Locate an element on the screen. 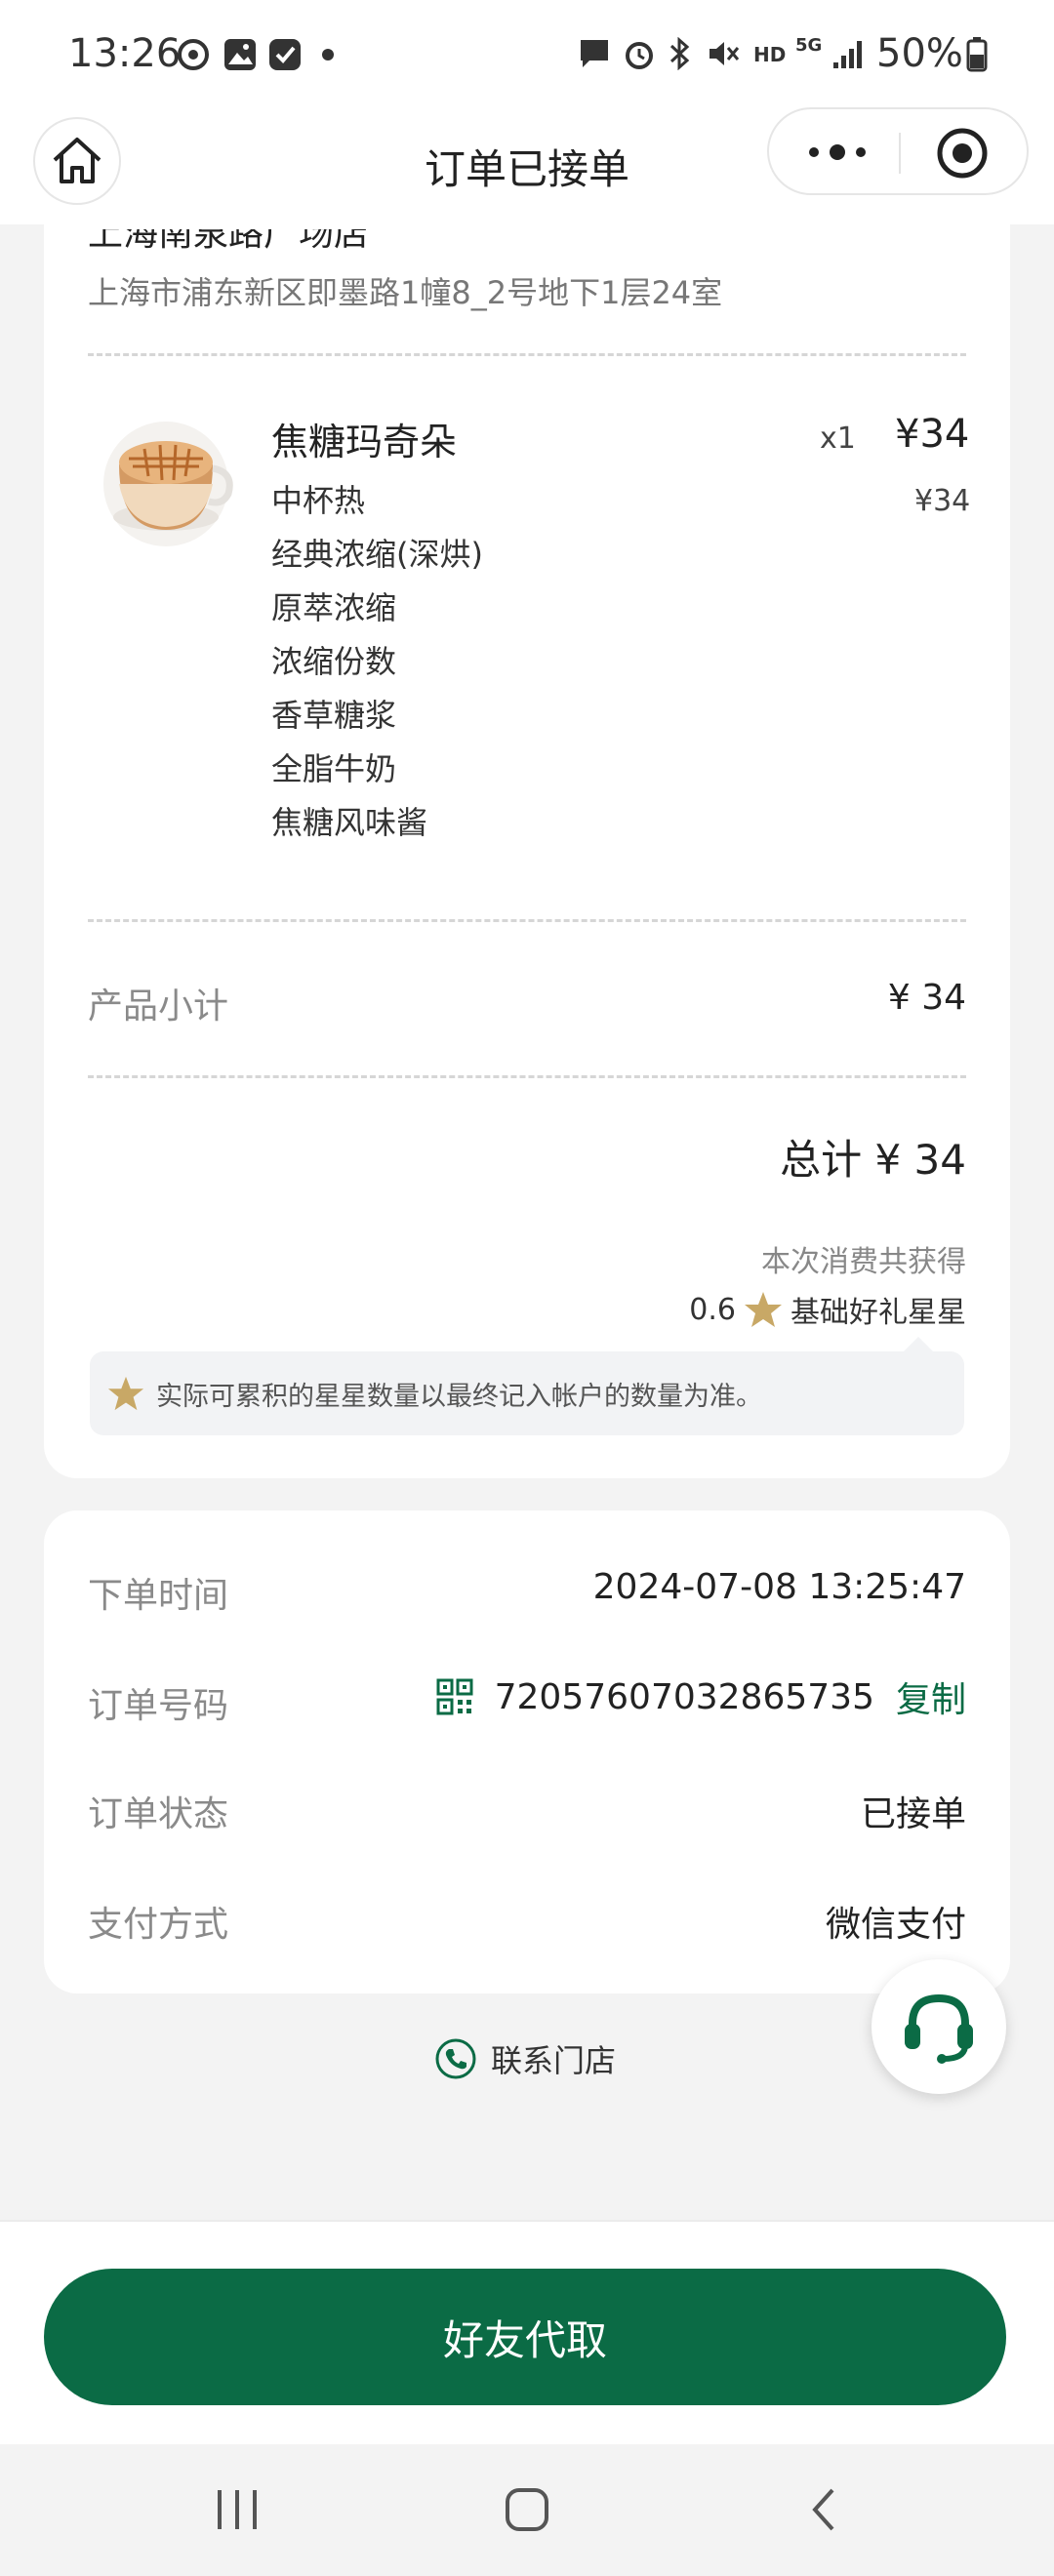 This screenshot has height=2576, width=1054. note-pointer is located at coordinates (918, 1344).